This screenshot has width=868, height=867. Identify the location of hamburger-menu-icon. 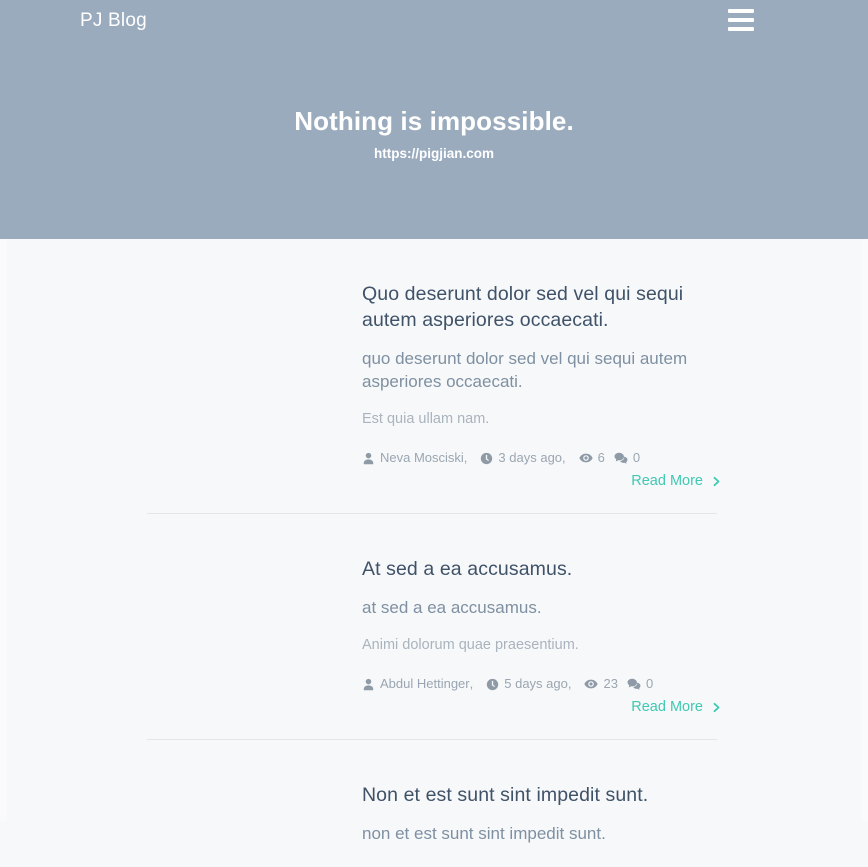
(741, 20).